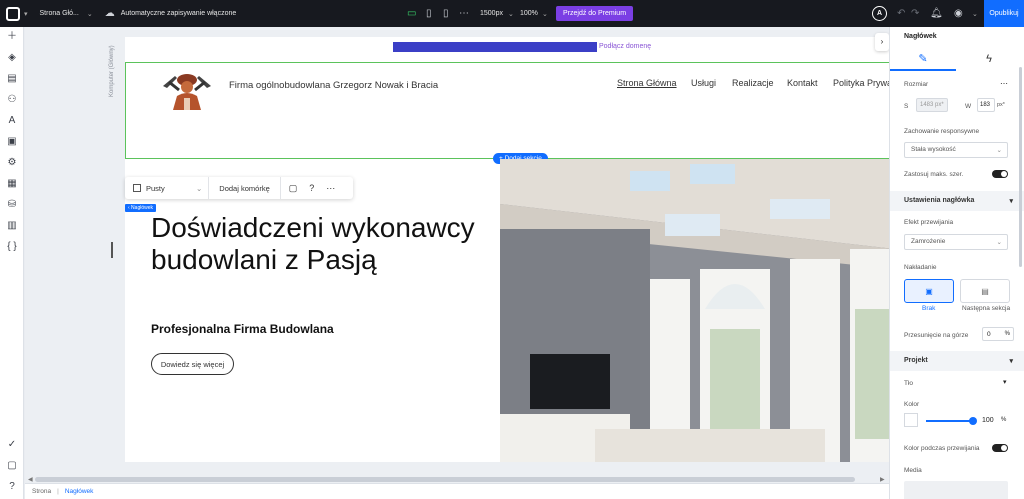  What do you see at coordinates (495, 47) in the screenshot?
I see `domain-banner` at bounding box center [495, 47].